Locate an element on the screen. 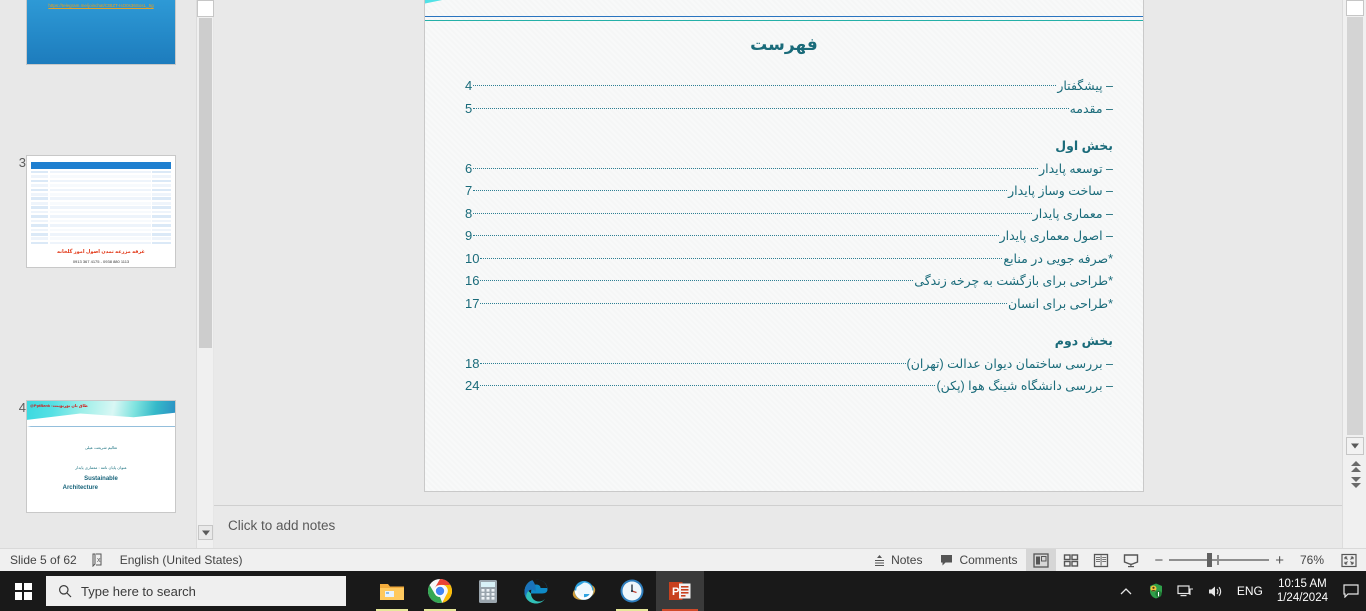 The height and width of the screenshot is (611, 1366). clock-app-icon is located at coordinates (632, 591).